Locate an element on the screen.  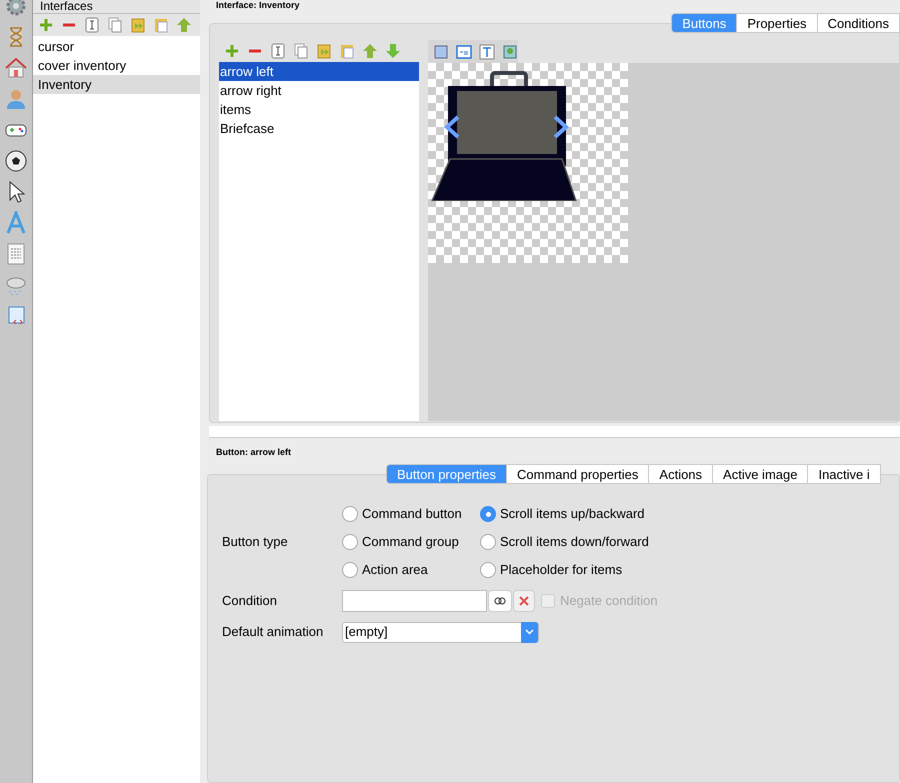
chain-icon is located at coordinates (500, 600).